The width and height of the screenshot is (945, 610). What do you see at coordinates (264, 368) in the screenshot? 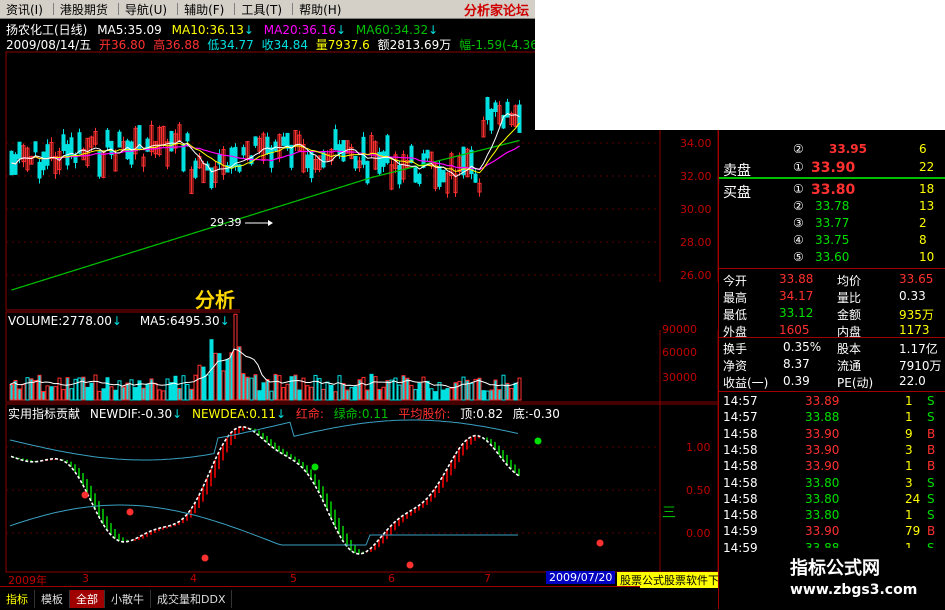
I see `volume-ma-line` at bounding box center [264, 368].